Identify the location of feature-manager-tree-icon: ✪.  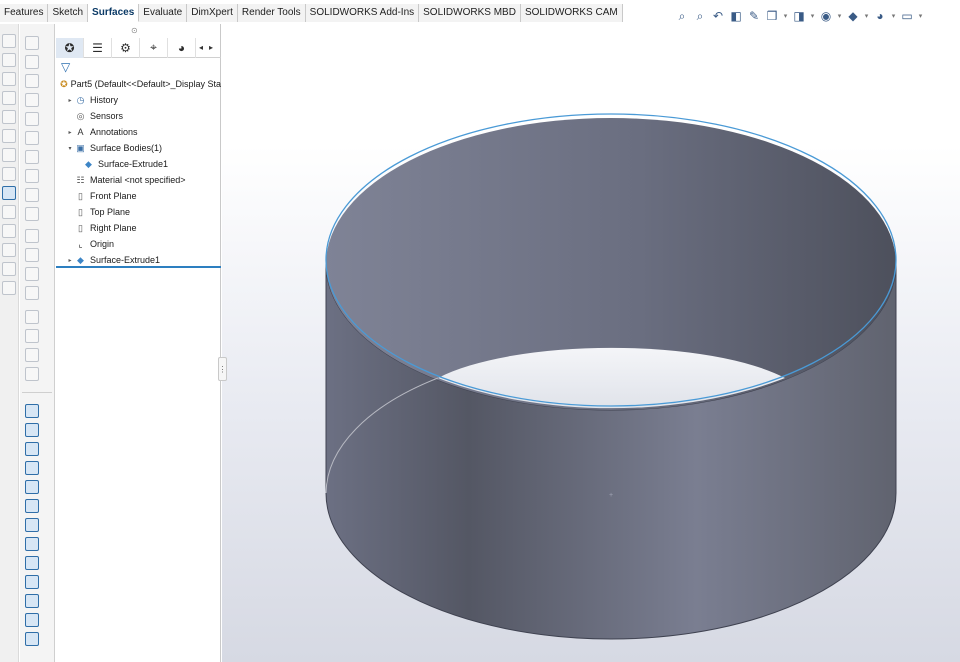
(70, 47).